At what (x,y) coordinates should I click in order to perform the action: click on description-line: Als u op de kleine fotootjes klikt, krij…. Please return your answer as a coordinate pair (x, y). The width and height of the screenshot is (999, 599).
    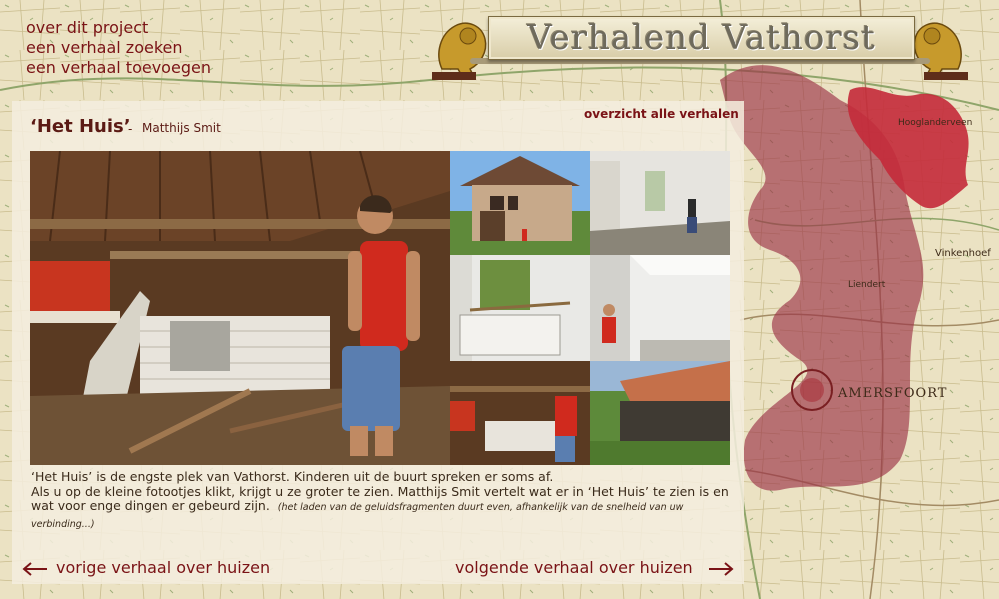
    Looking at the image, I should click on (381, 508).